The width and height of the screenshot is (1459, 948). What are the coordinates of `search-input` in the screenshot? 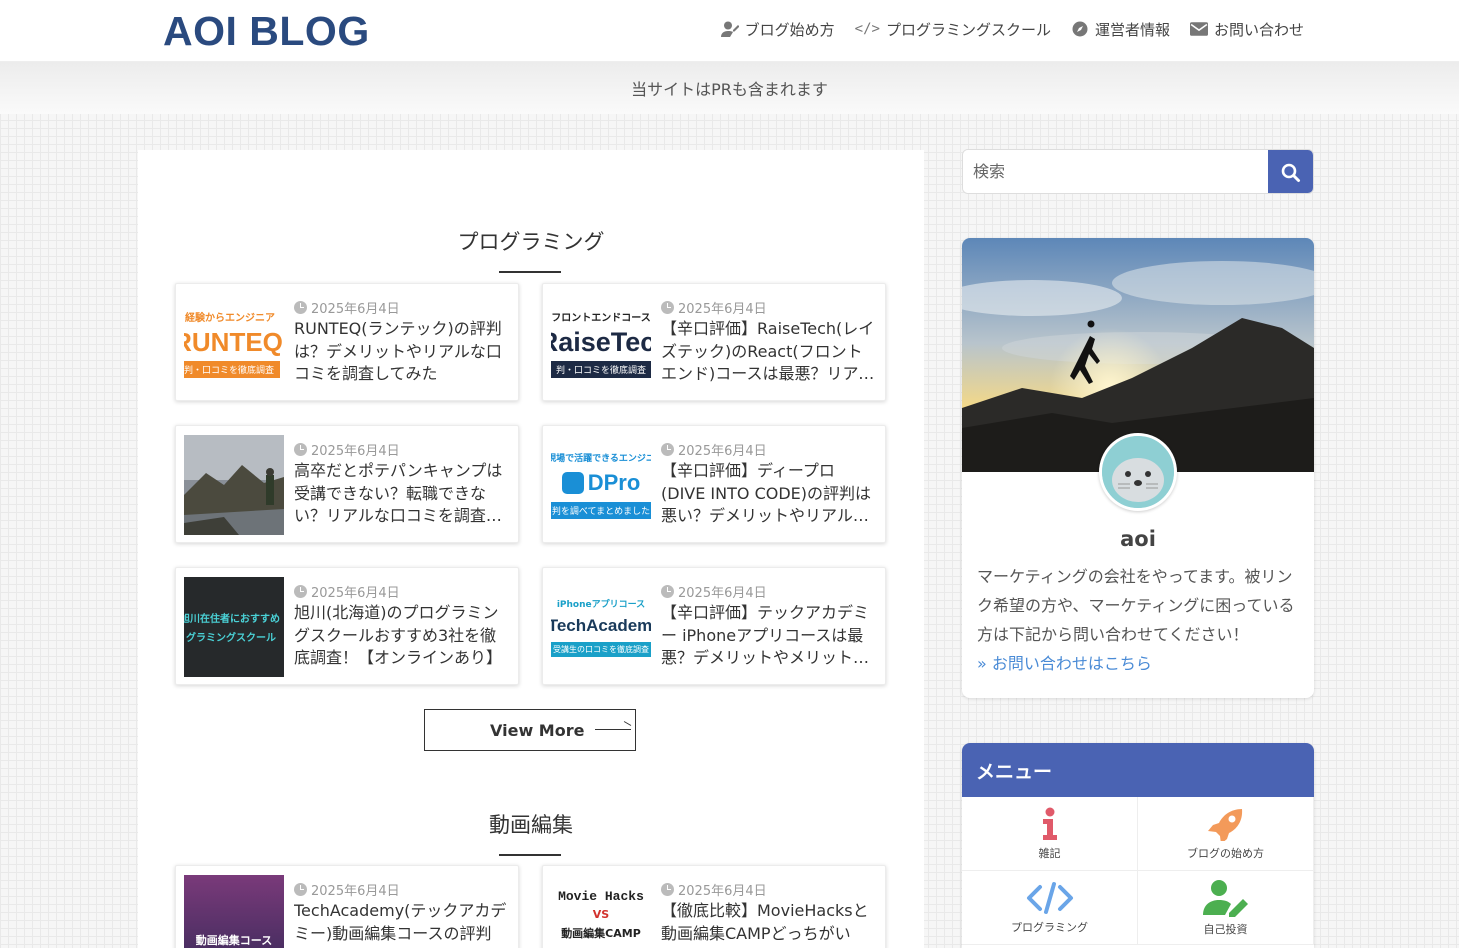 It's located at (1116, 171).